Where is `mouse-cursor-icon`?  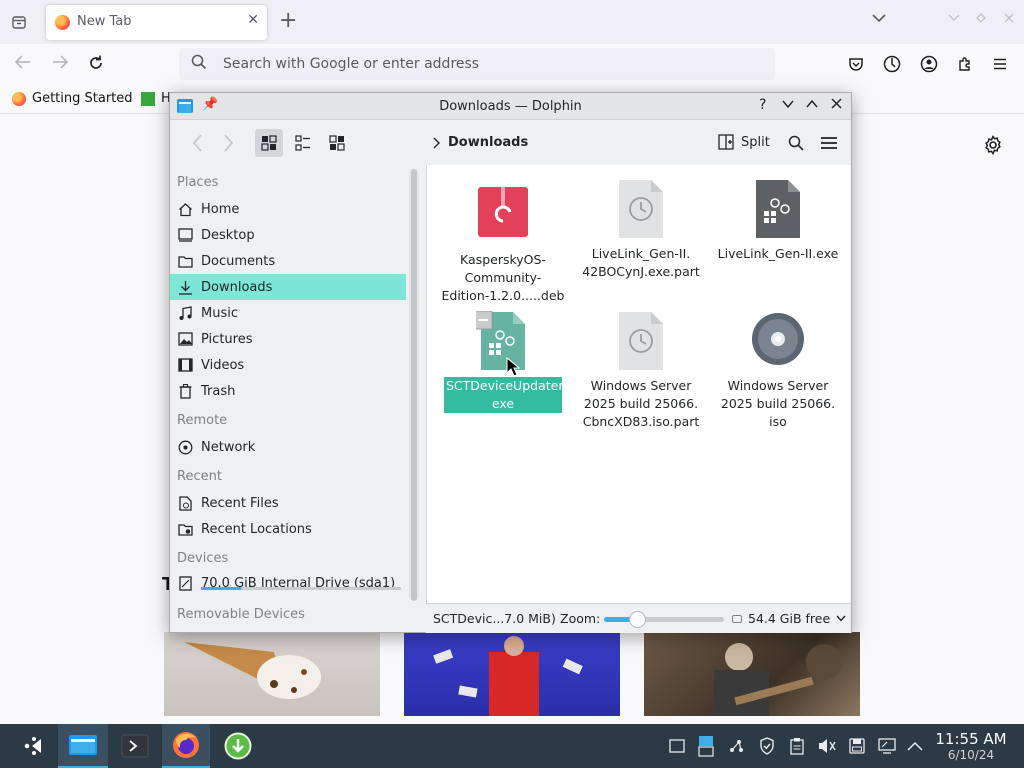 mouse-cursor-icon is located at coordinates (513, 367).